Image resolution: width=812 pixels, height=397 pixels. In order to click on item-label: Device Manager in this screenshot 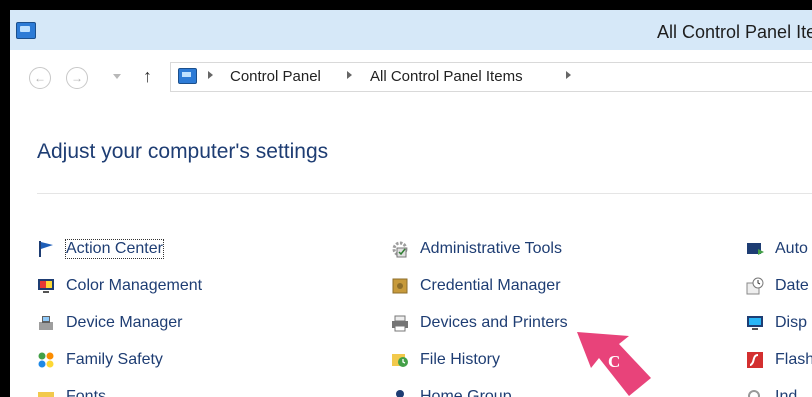, I will do `click(124, 322)`.